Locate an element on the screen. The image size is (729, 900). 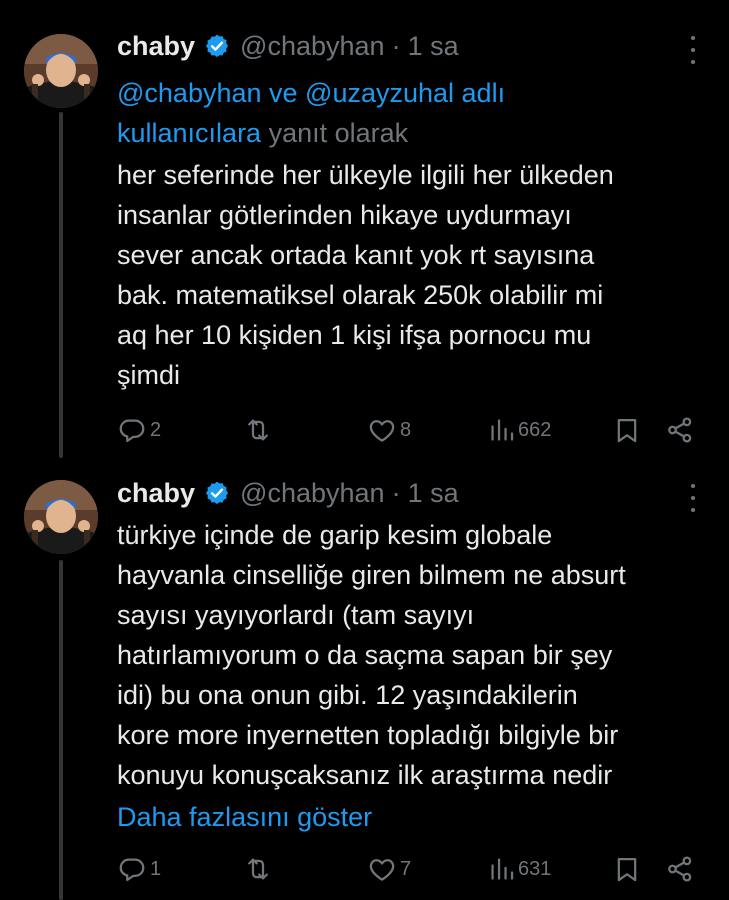
tweet-text-line: hatırlamıyorum o da saçma sapan bir şey is located at coordinates (365, 655).